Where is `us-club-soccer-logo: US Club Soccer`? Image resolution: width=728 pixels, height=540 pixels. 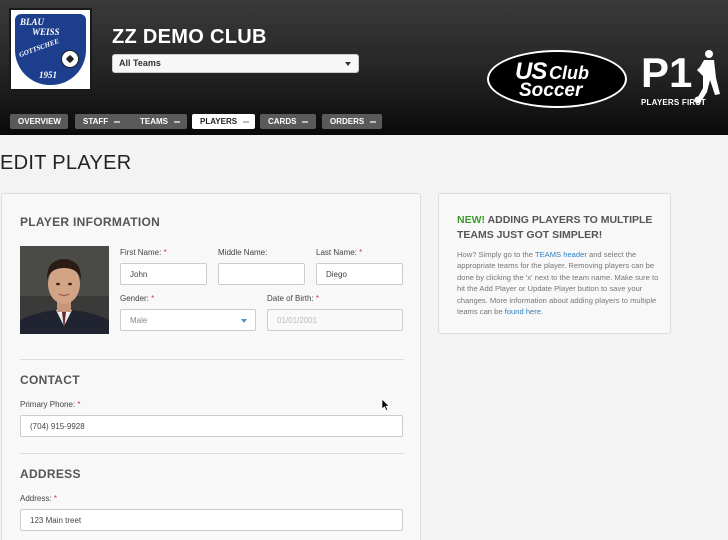
us-club-soccer-logo: US Club Soccer is located at coordinates (557, 79).